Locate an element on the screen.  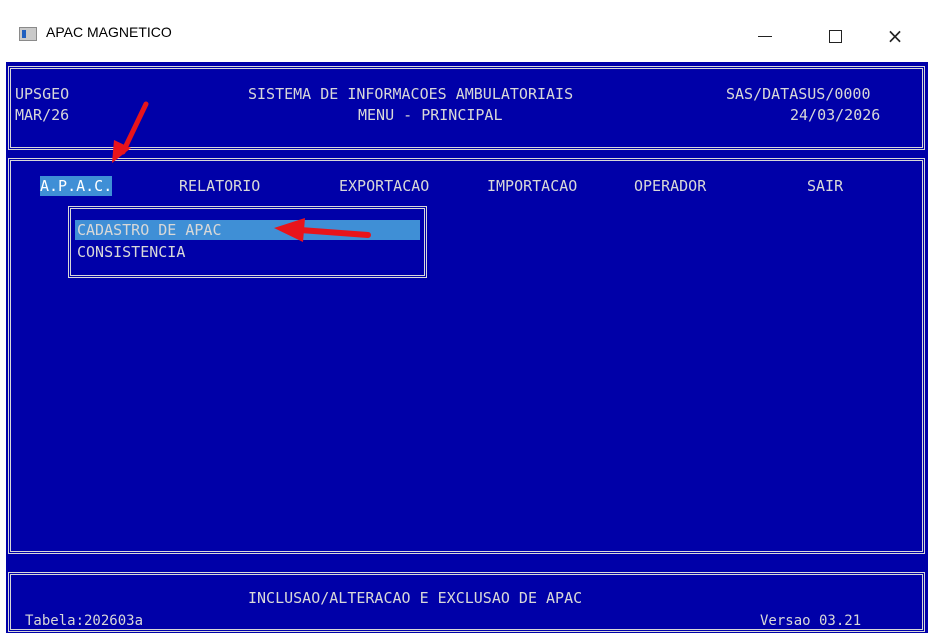
annotation-arrows is located at coordinates (241, 171).